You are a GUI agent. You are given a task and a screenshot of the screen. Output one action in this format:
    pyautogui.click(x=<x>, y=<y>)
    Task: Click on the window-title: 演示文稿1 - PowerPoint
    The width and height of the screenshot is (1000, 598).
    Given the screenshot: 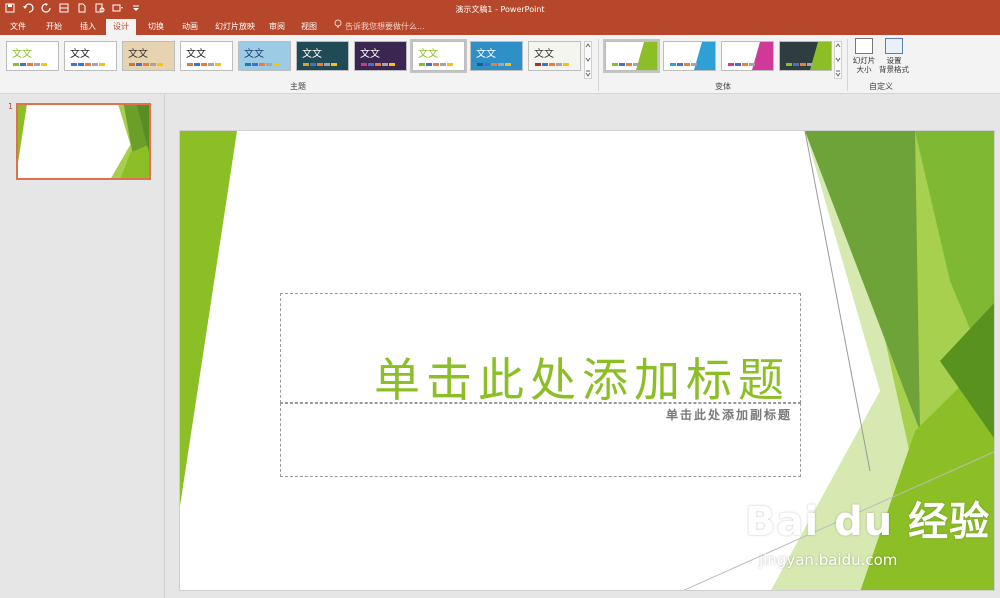 What is the action you would take?
    pyautogui.click(x=500, y=9)
    